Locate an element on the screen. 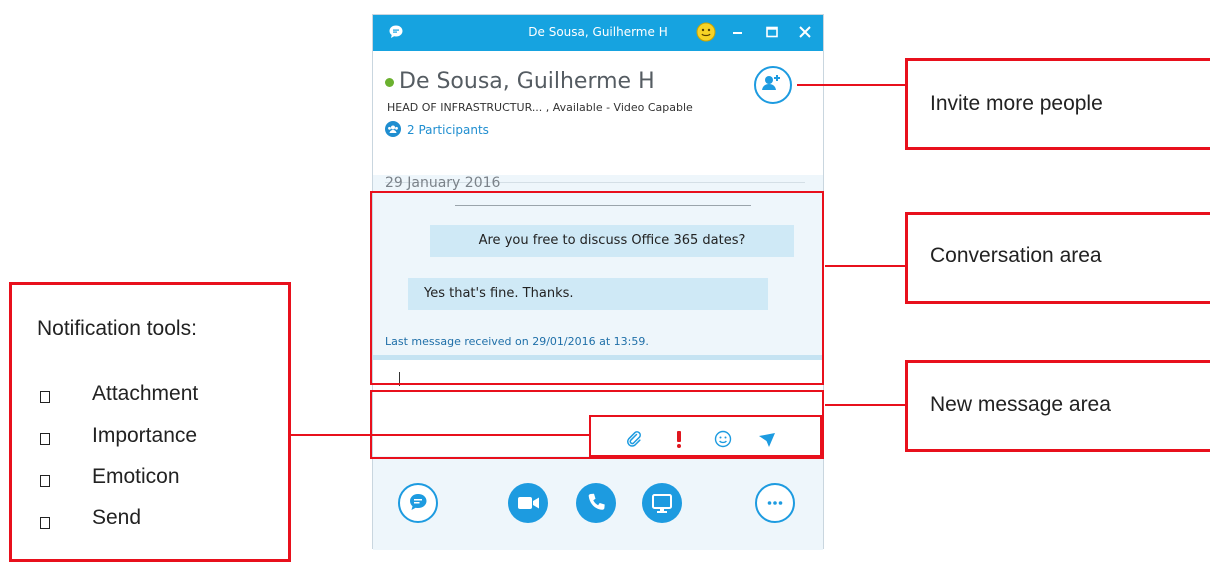 This screenshot has width=1210, height=562. window-title: De Sousa, Guilherme H is located at coordinates (598, 32).